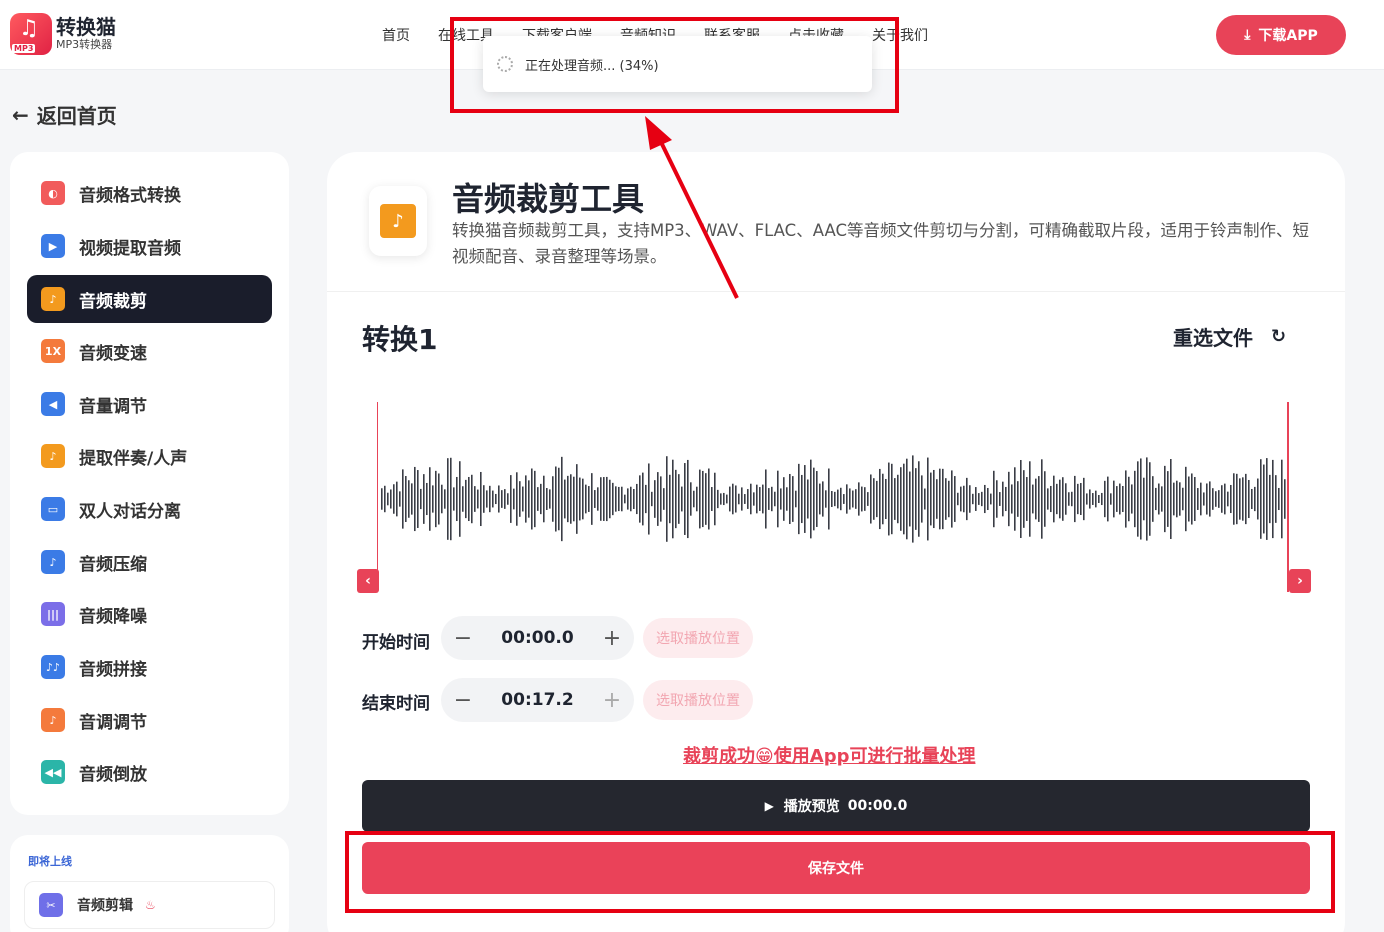  What do you see at coordinates (463, 700) in the screenshot?
I see `end-decrement-button: −` at bounding box center [463, 700].